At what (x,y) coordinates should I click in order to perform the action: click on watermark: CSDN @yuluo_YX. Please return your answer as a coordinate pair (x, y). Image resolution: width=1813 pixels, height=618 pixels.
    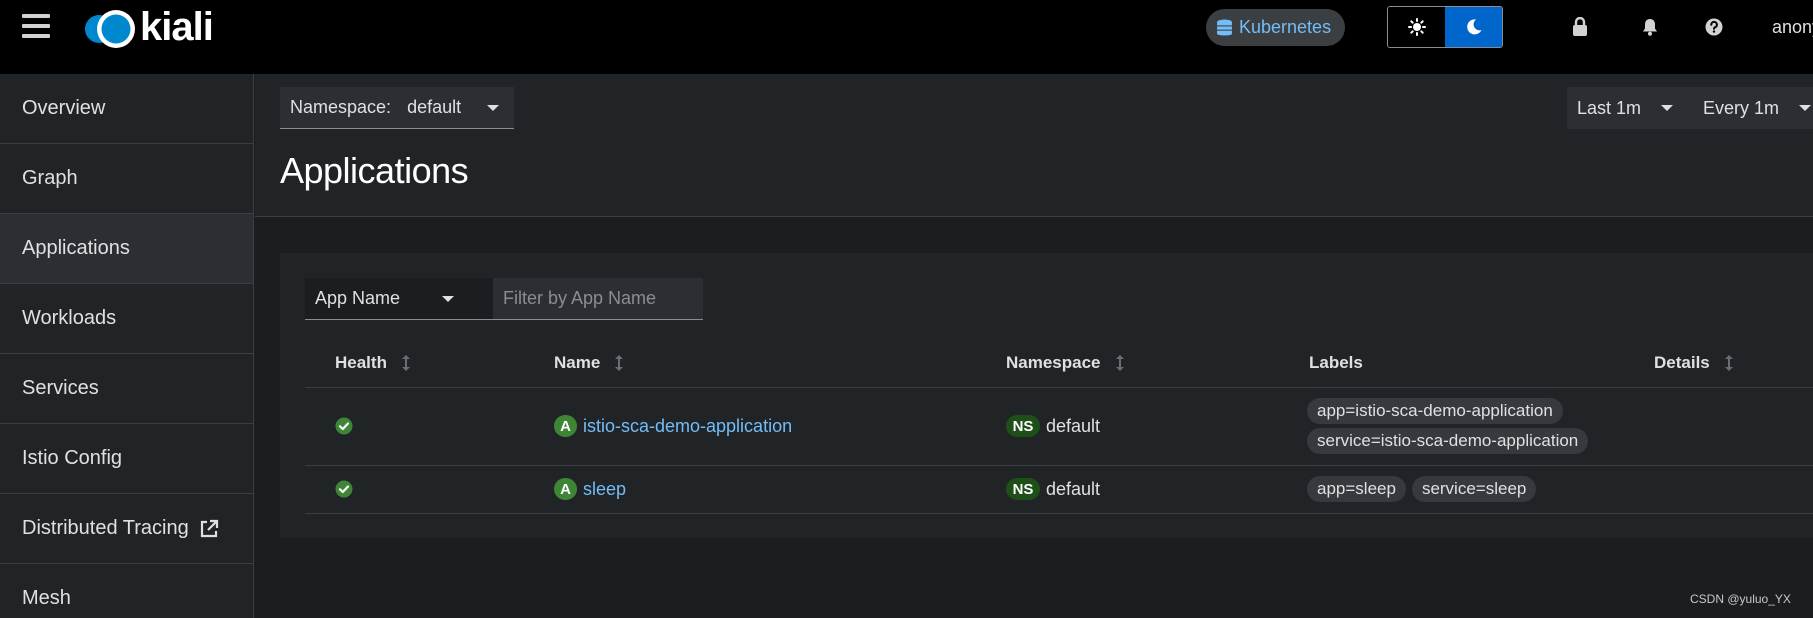
    Looking at the image, I should click on (1740, 599).